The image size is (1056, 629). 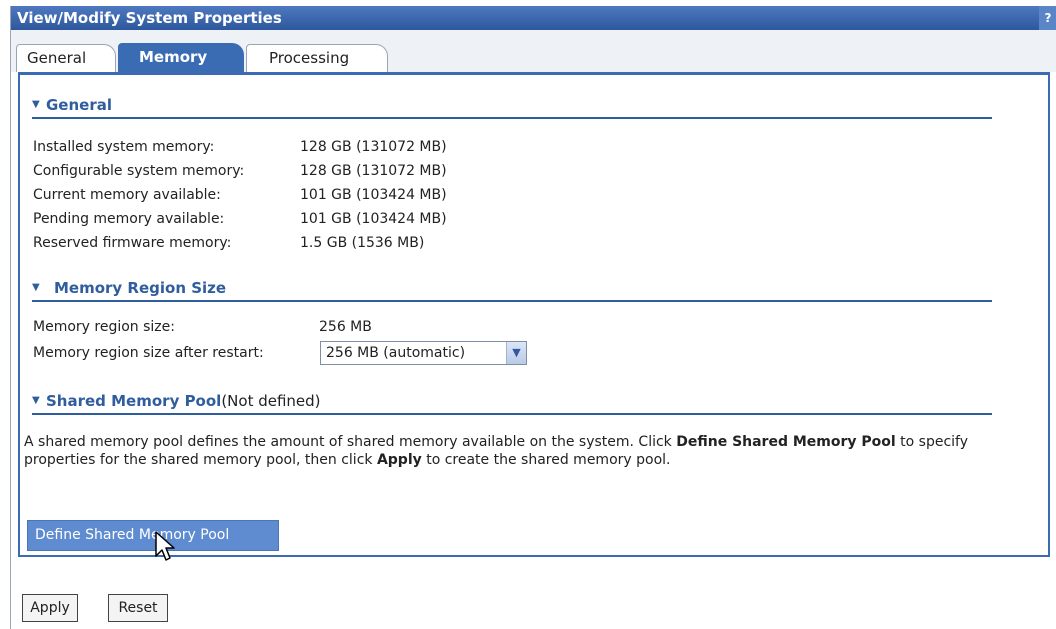 I want to click on tab-general: General, so click(x=66, y=58).